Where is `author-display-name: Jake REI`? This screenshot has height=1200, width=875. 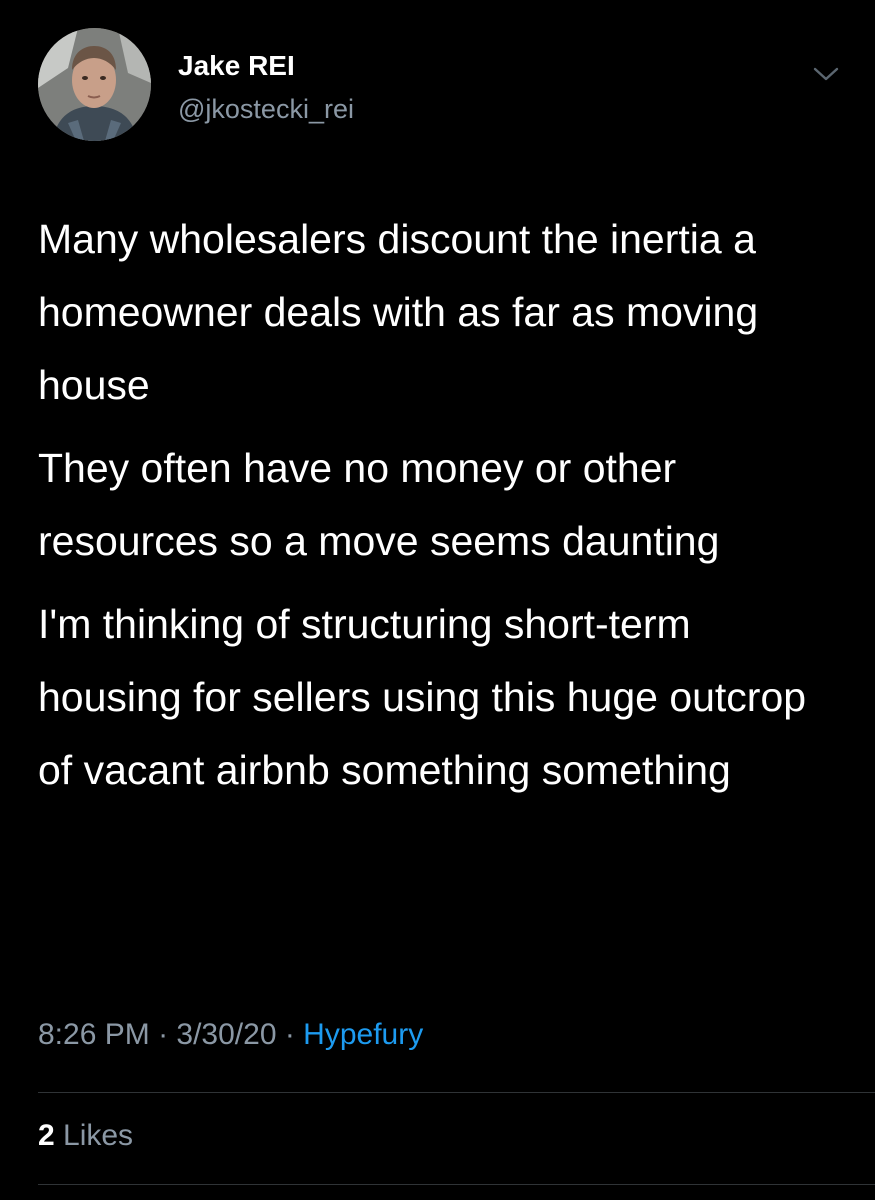
author-display-name: Jake REI is located at coordinates (236, 66).